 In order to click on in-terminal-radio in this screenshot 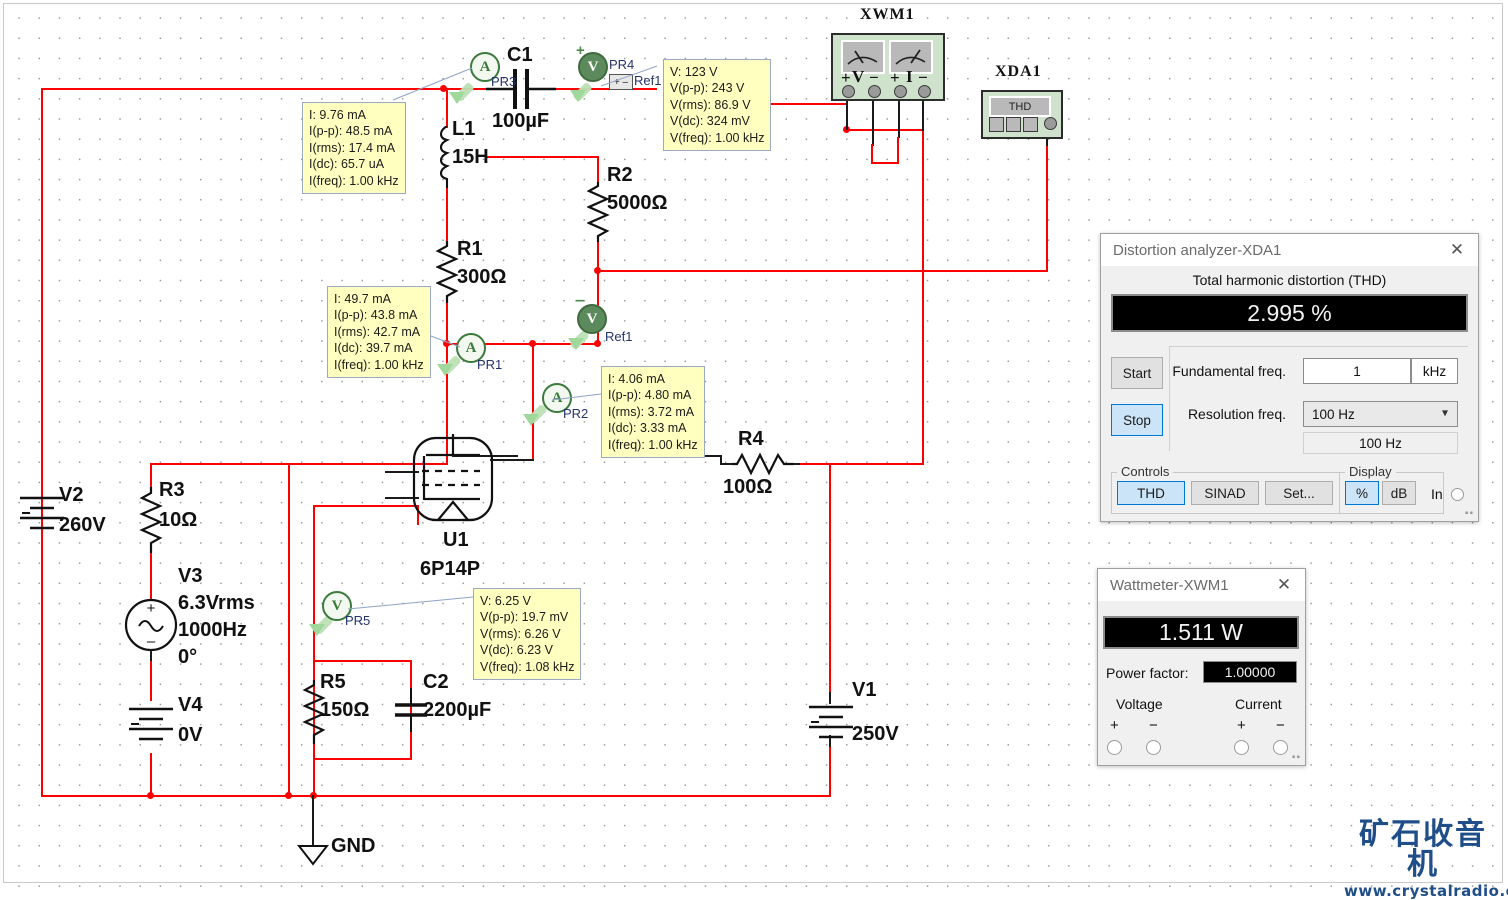, I will do `click(1457, 494)`.